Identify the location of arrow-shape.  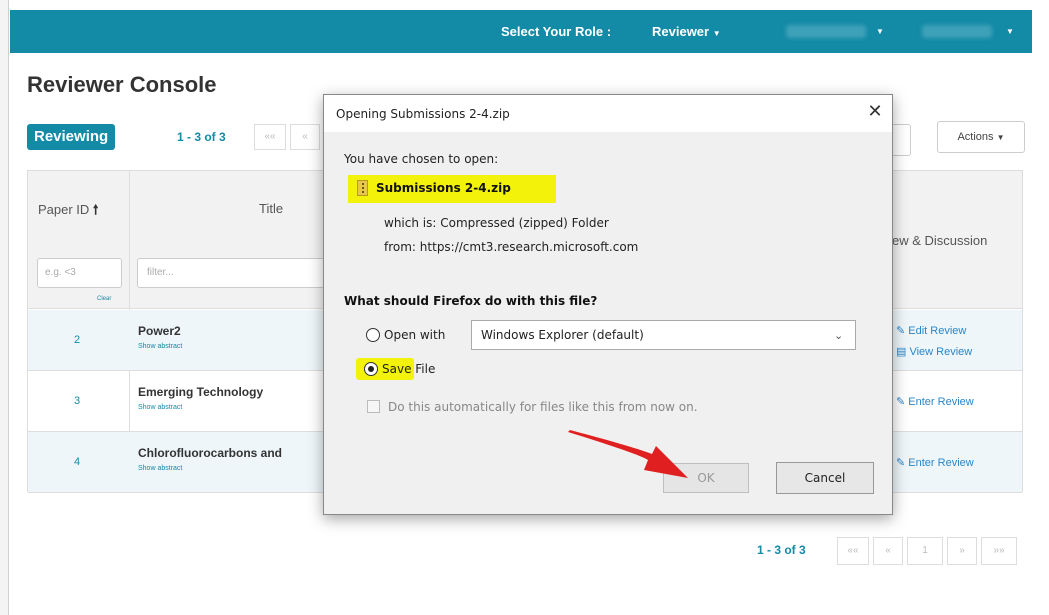
(628, 454).